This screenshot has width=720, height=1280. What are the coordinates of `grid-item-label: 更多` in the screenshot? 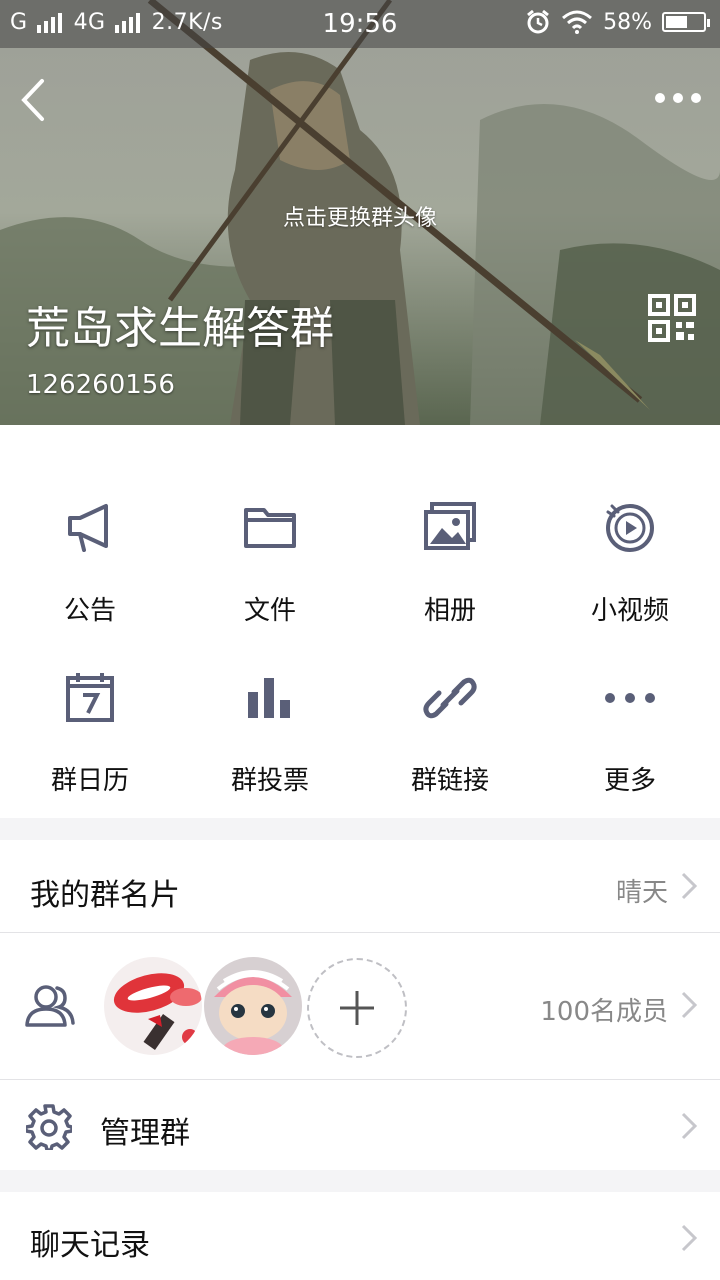 It's located at (629, 781).